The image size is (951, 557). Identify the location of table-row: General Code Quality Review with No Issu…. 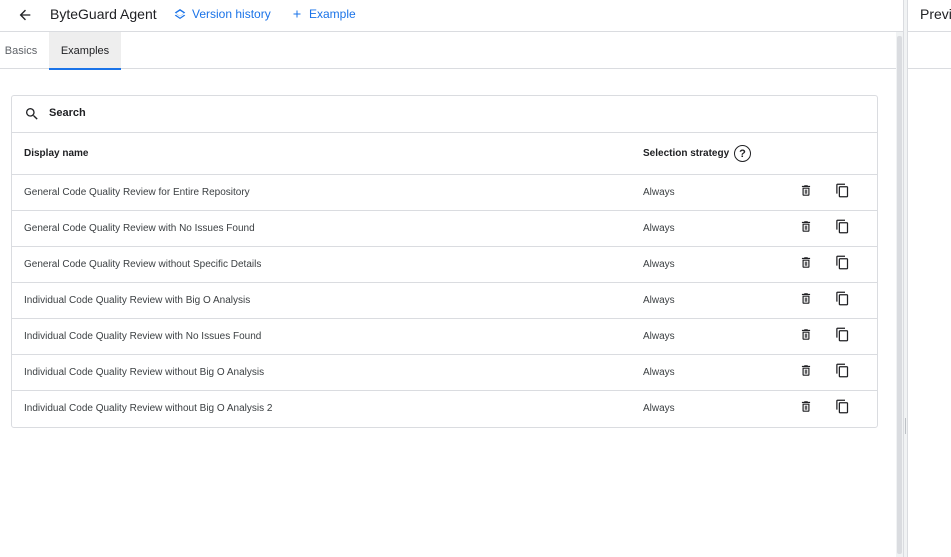
(444, 229).